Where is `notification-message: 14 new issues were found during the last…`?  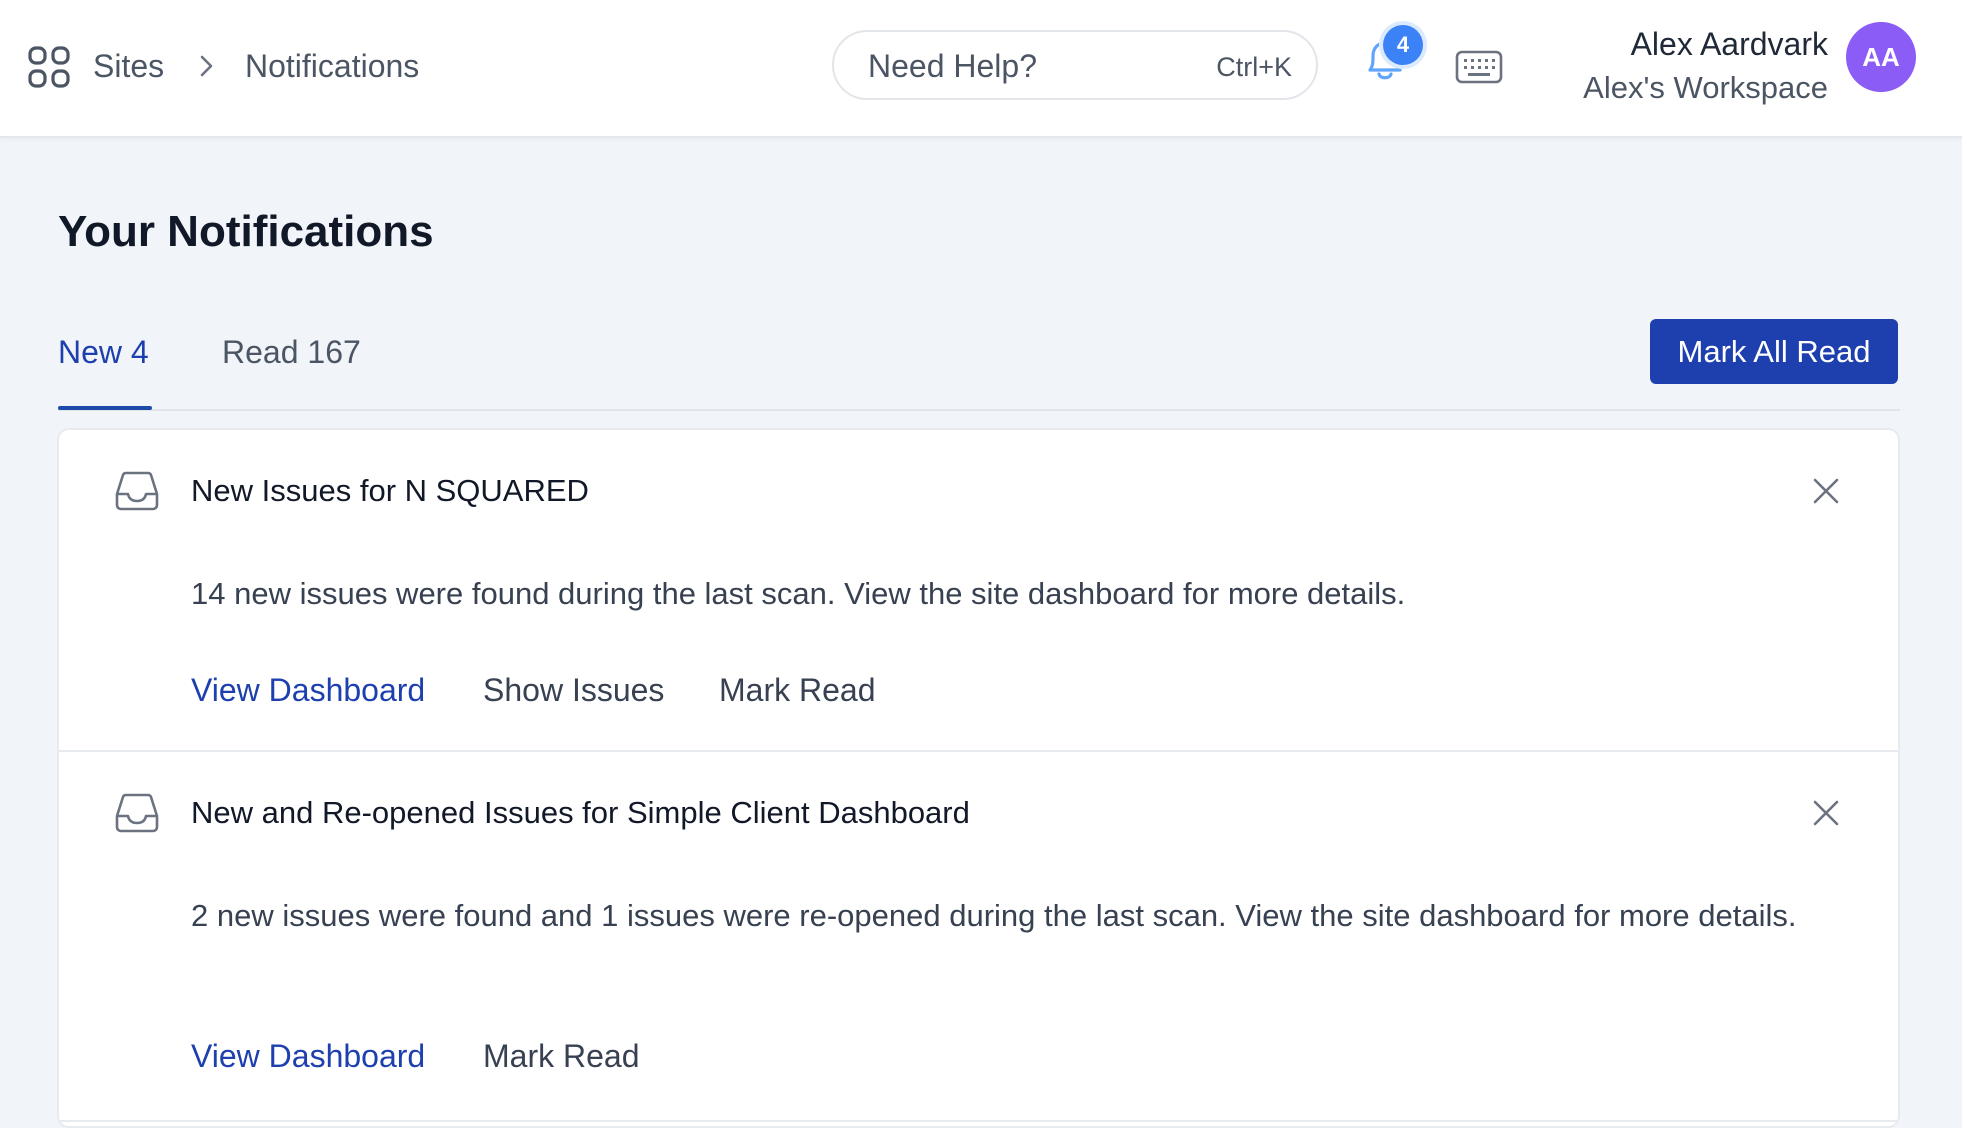 notification-message: 14 new issues were found during the last… is located at coordinates (798, 593).